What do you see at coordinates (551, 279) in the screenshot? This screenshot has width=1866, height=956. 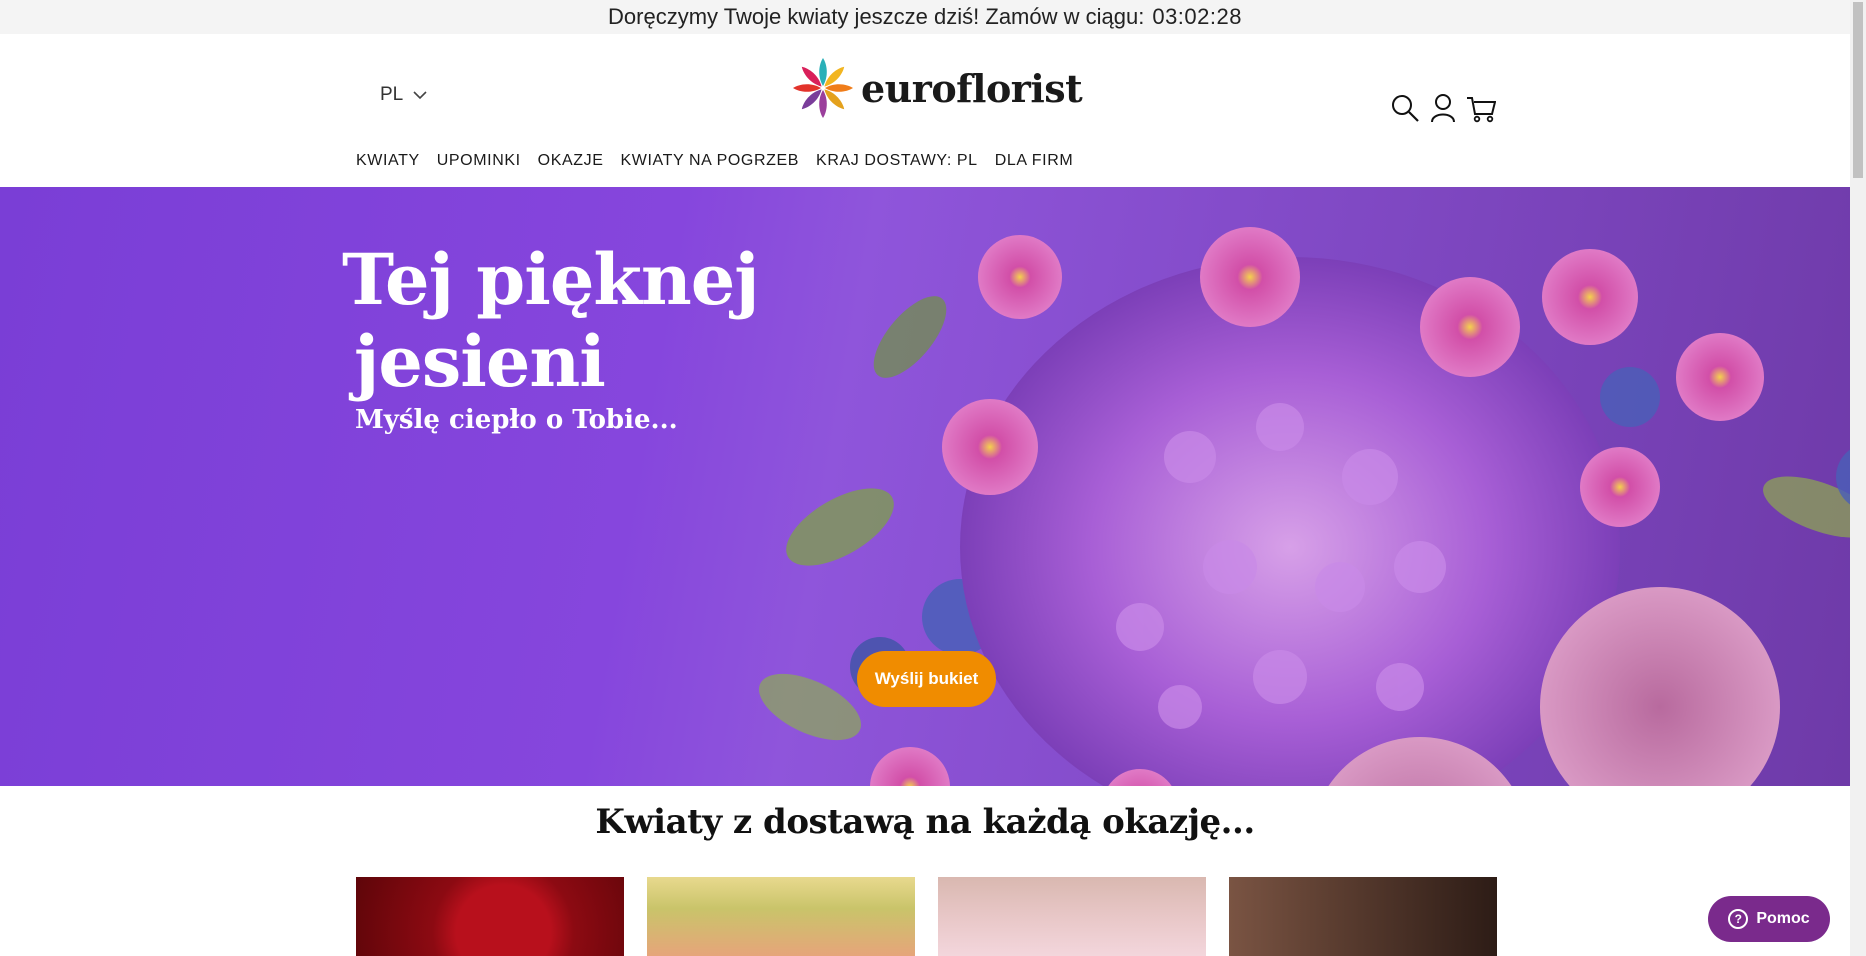 I see `hero-title-line1: Tej pięknej` at bounding box center [551, 279].